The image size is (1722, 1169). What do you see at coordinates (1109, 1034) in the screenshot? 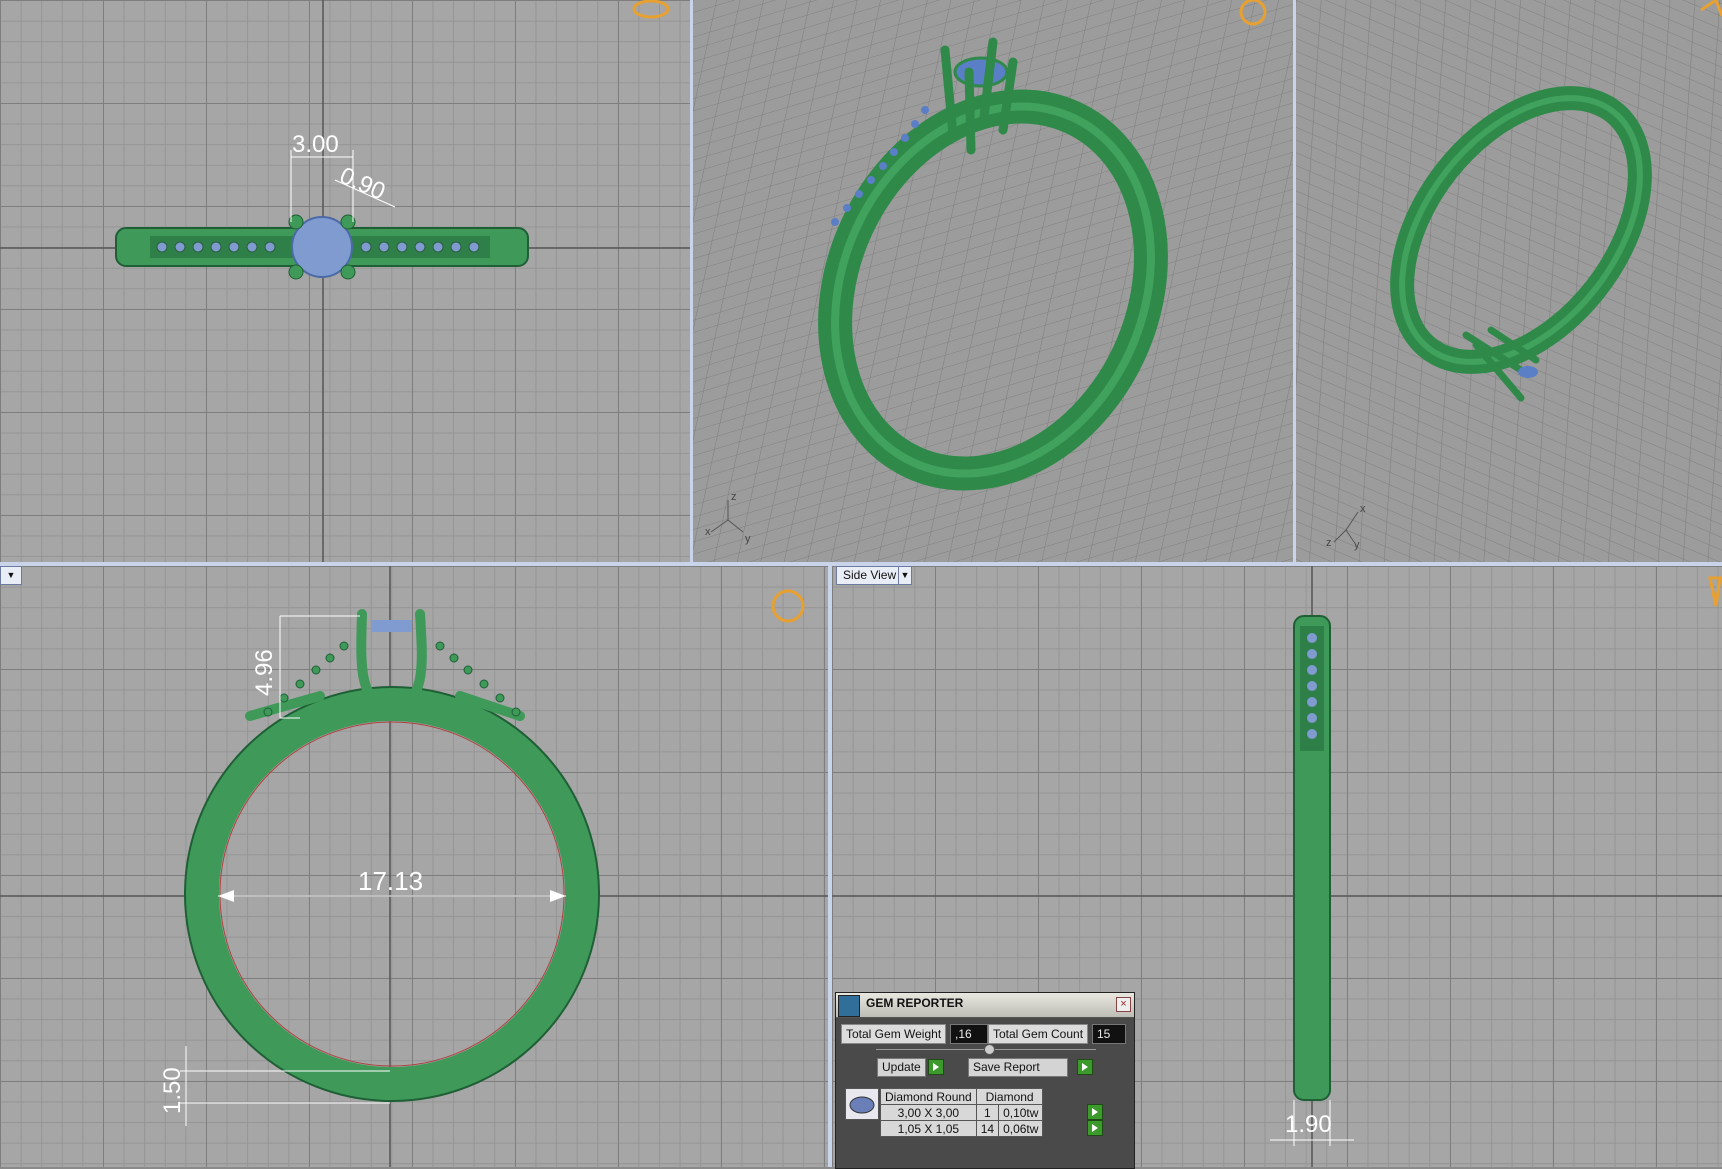
I see `total-gem-count-value: 15` at bounding box center [1109, 1034].